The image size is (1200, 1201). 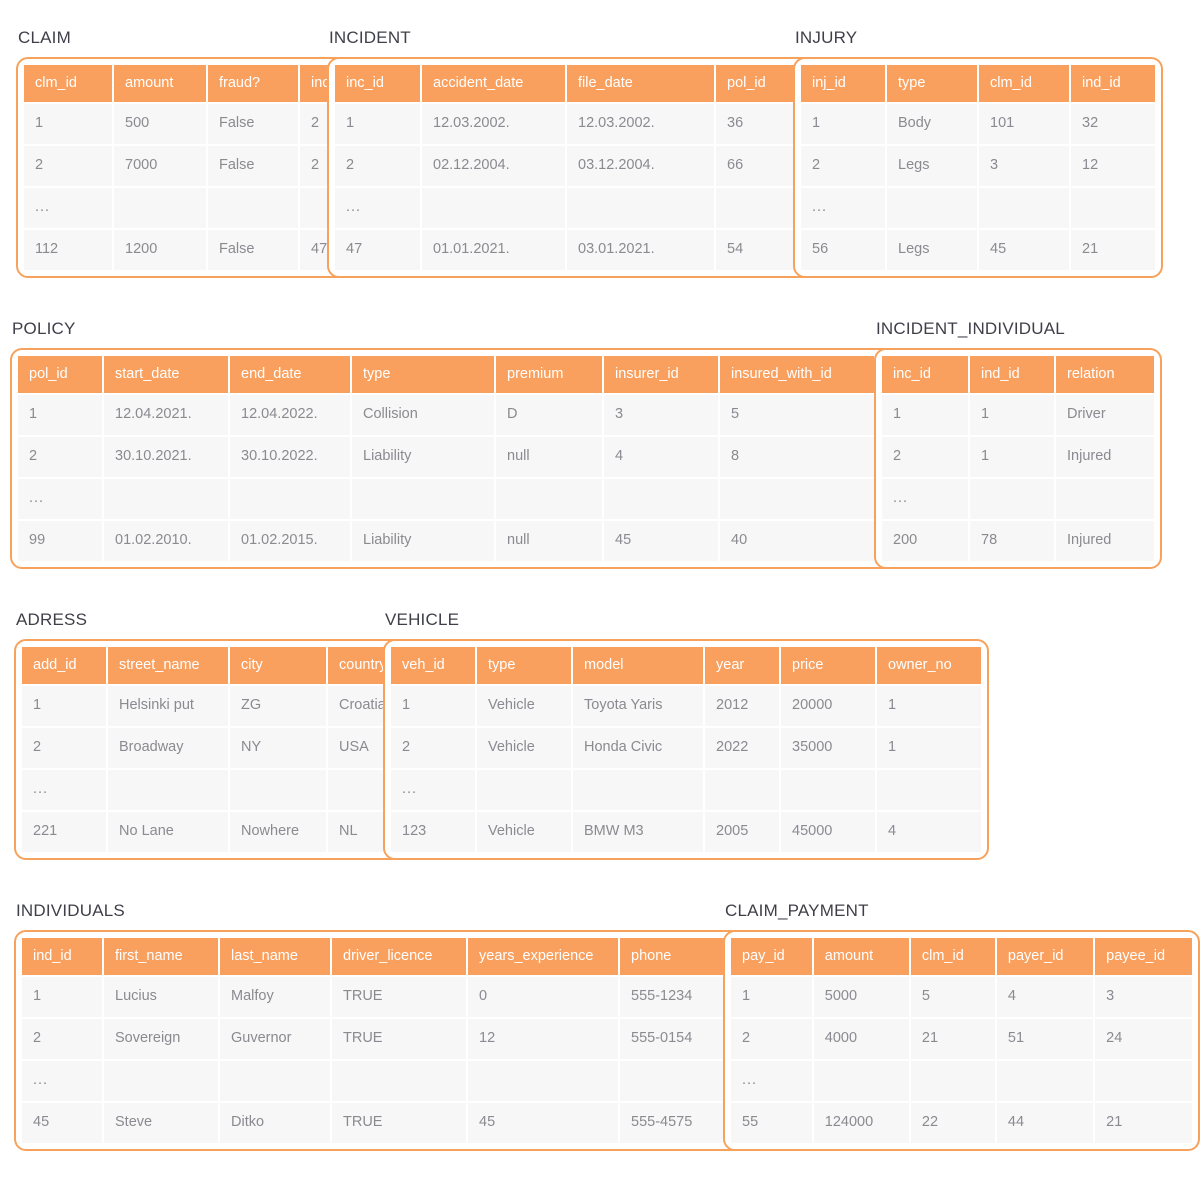 What do you see at coordinates (1105, 539) in the screenshot?
I see `cell: Injured` at bounding box center [1105, 539].